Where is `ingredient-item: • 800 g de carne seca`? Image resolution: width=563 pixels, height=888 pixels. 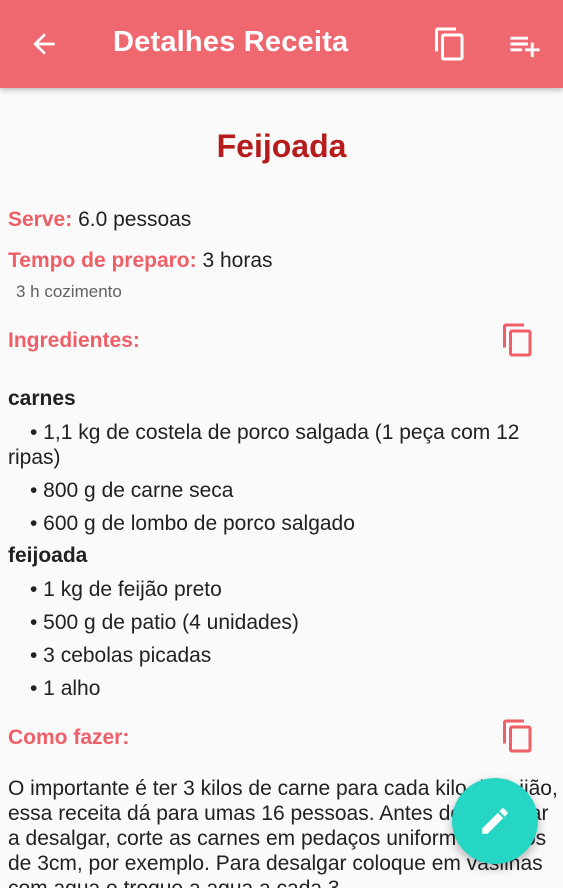 ingredient-item: • 800 g de carne seca is located at coordinates (278, 490).